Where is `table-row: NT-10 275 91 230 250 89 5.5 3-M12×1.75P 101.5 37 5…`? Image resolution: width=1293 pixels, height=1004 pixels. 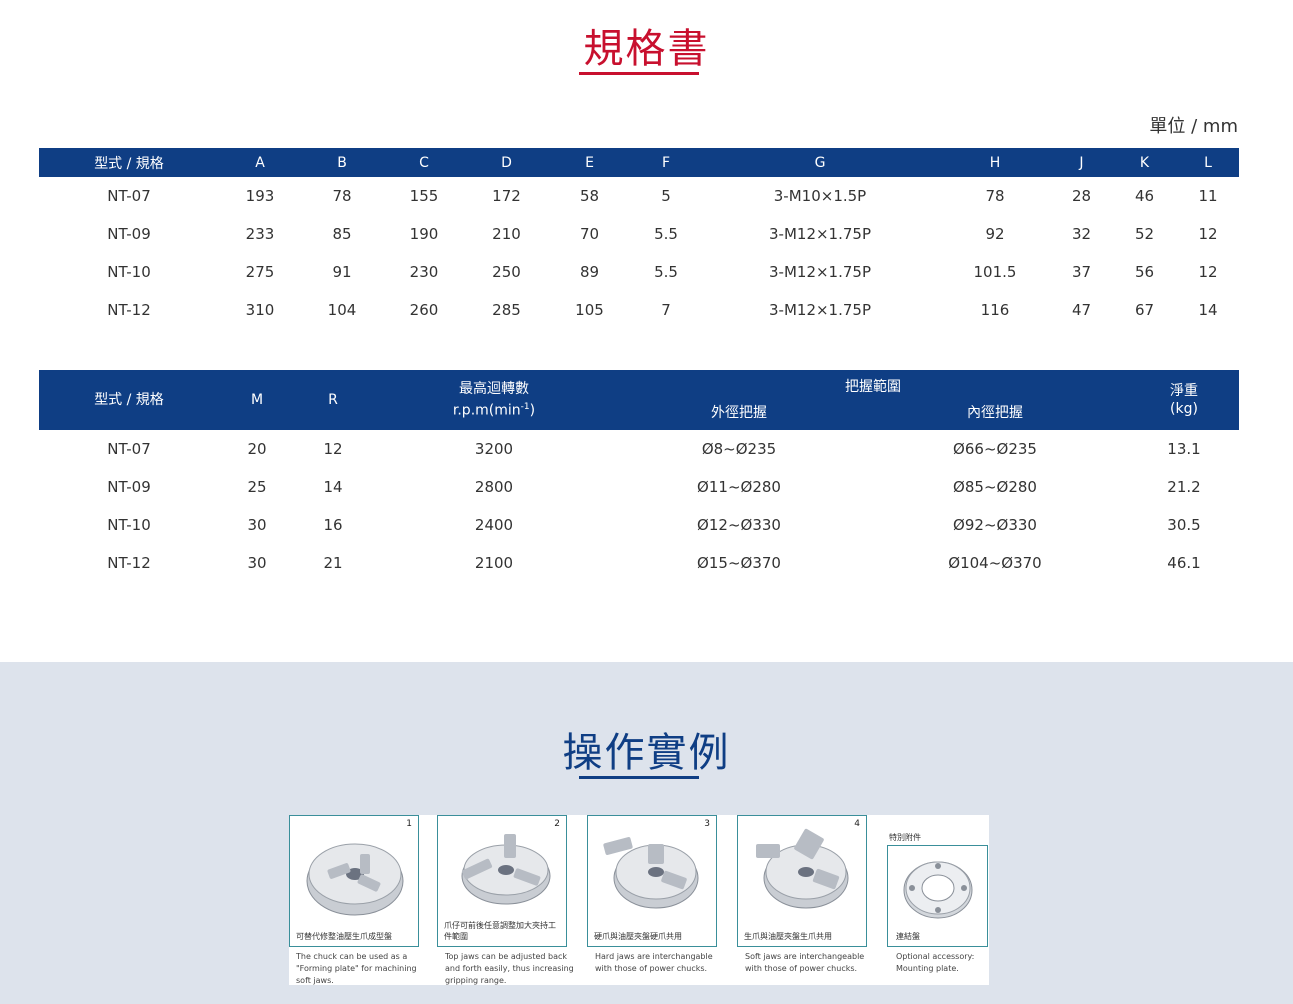
table-row: NT-10 275 91 230 250 89 5.5 3-M12×1.75P 101.5 37 5… is located at coordinates (639, 272).